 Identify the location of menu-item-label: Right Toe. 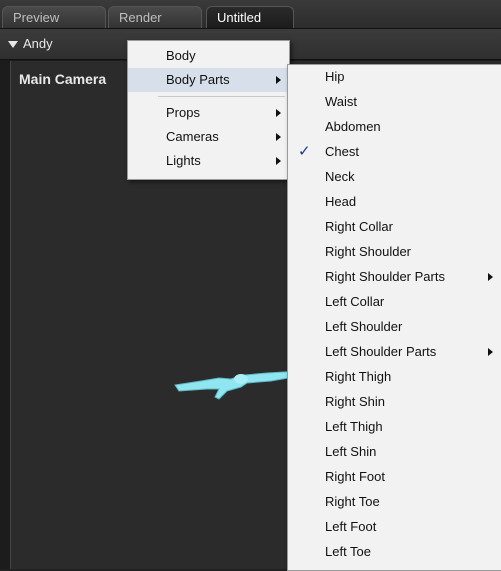
(352, 501).